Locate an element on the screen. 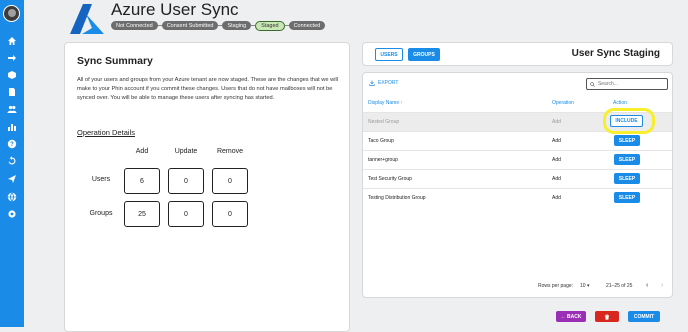 The height and width of the screenshot is (332, 688). help-icon: ? is located at coordinates (12, 144).